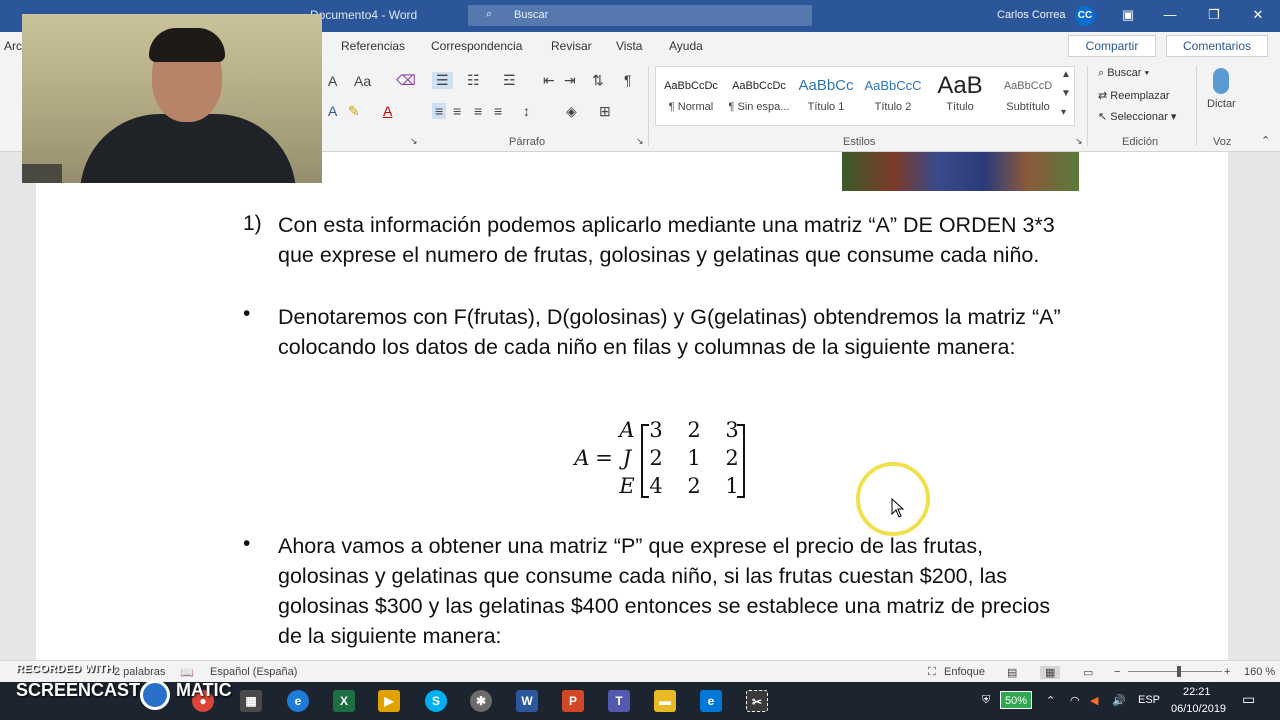 This screenshot has height=720, width=1280. Describe the element at coordinates (1031, 15) in the screenshot. I see `user-name: Carlos Correa` at that location.